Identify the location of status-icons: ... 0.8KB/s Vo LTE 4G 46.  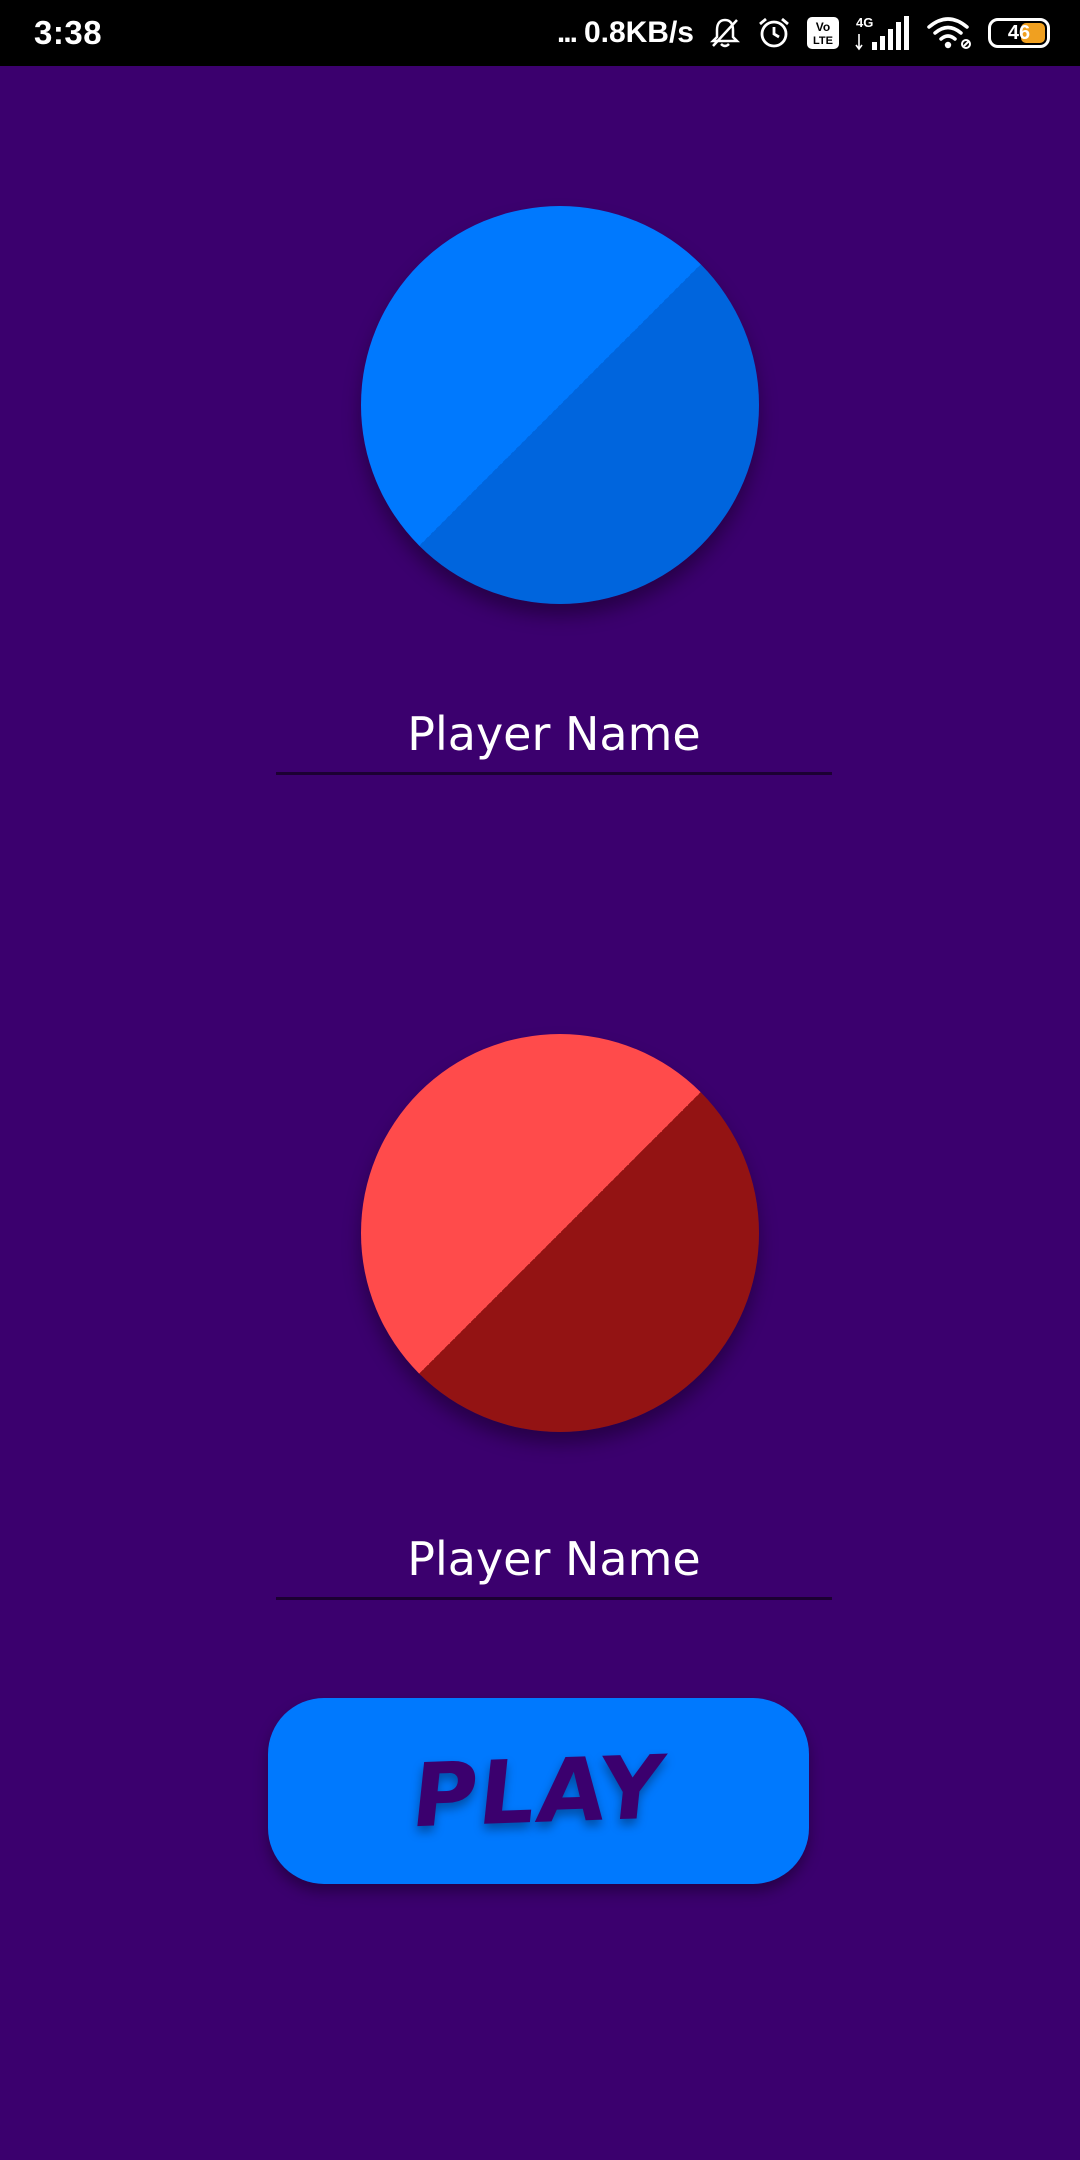
(803, 33).